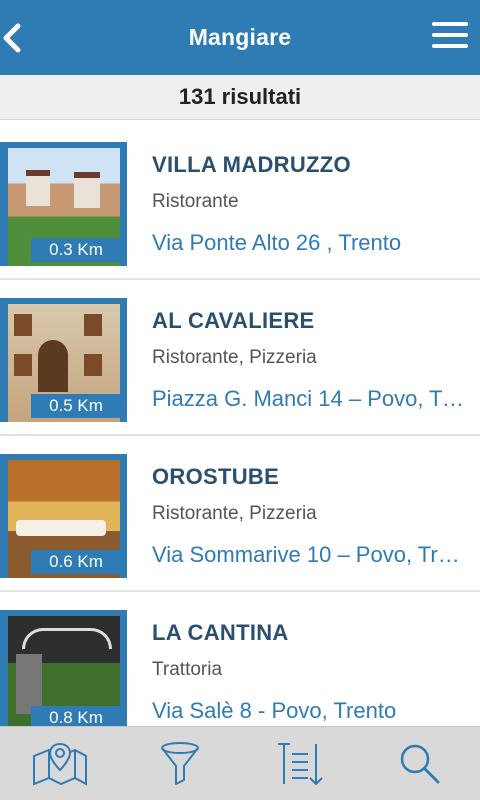 The image size is (480, 800). What do you see at coordinates (450, 24) in the screenshot?
I see `hamburger-menu-icon` at bounding box center [450, 24].